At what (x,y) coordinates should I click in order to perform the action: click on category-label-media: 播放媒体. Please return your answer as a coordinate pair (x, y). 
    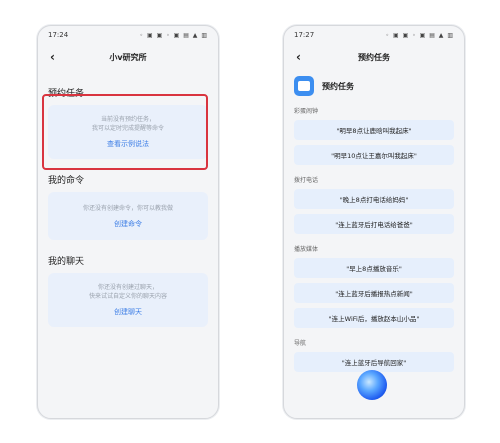
    Looking at the image, I should click on (306, 249).